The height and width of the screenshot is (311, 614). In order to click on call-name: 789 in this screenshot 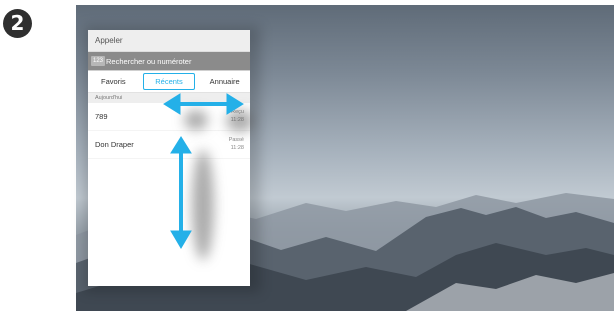, I will do `click(101, 116)`.